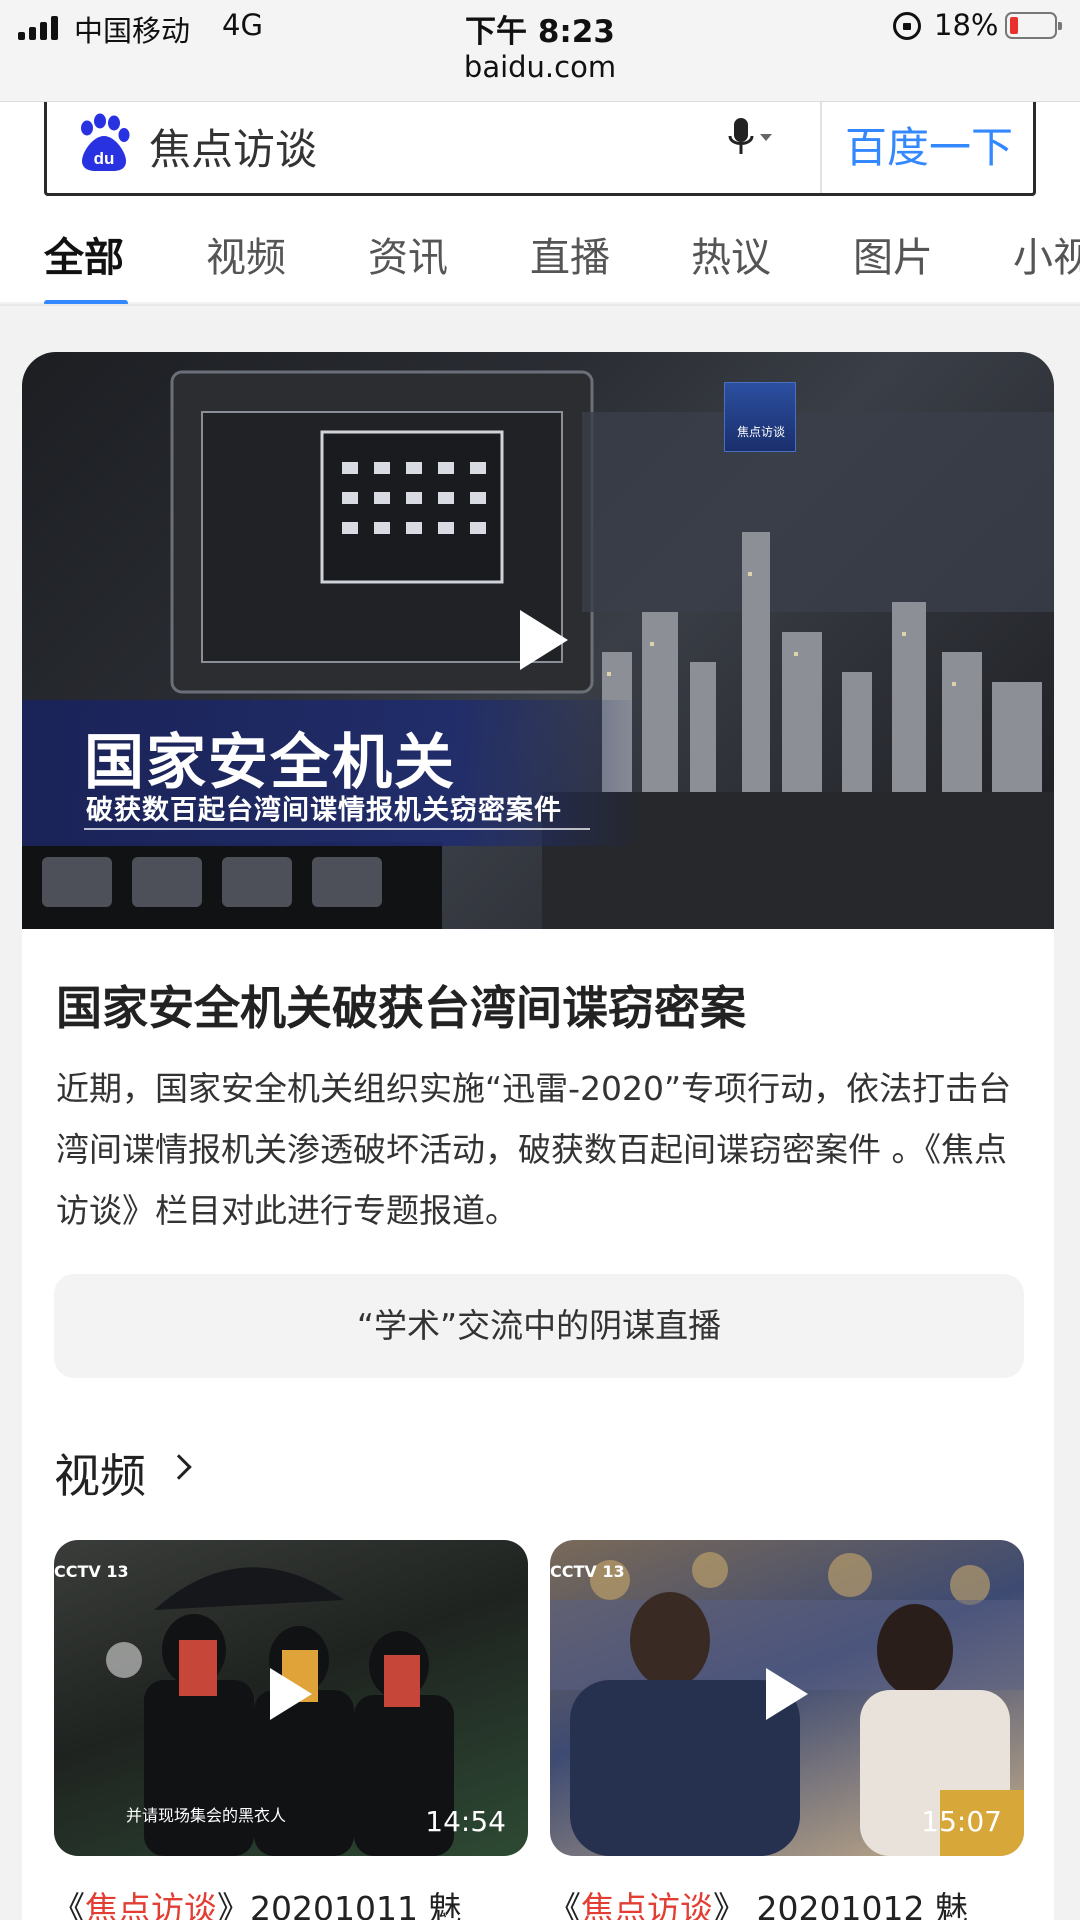 This screenshot has width=1080, height=1920. I want to click on battery-percent: 18%, so click(966, 25).